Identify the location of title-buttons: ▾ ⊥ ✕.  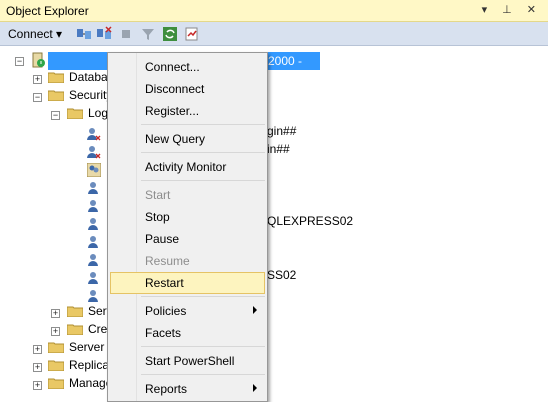
(512, 9).